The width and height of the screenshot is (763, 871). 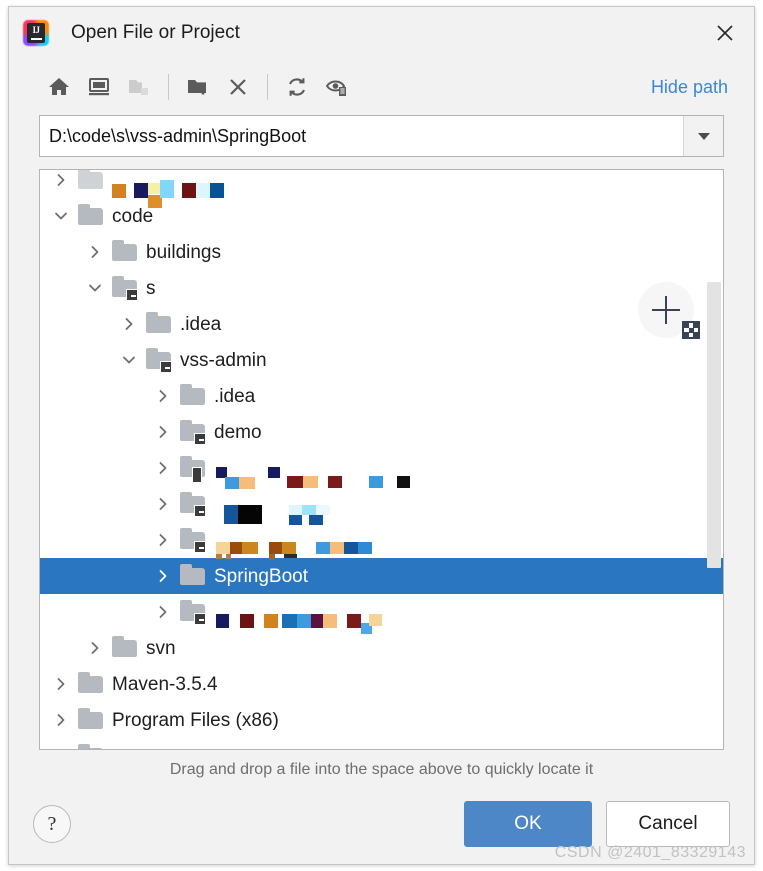 What do you see at coordinates (725, 33) in the screenshot?
I see `close-icon` at bounding box center [725, 33].